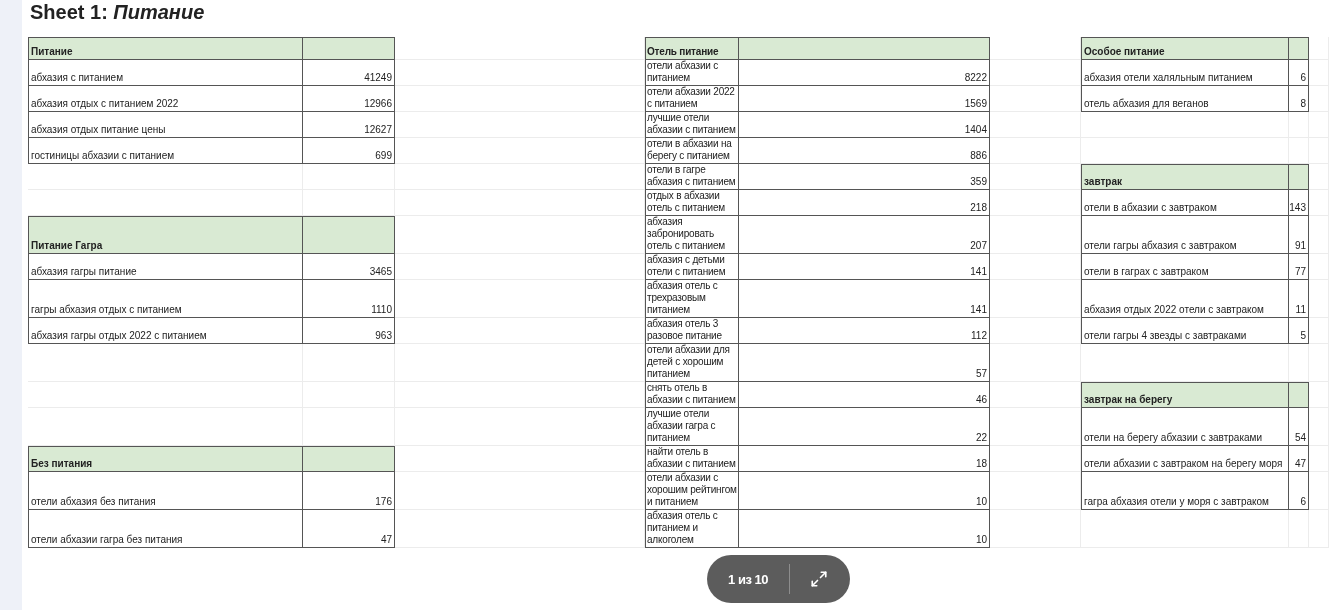  Describe the element at coordinates (165, 151) in the screenshot. I see `keyword-cell: гостиницы абхазии с питанием` at that location.